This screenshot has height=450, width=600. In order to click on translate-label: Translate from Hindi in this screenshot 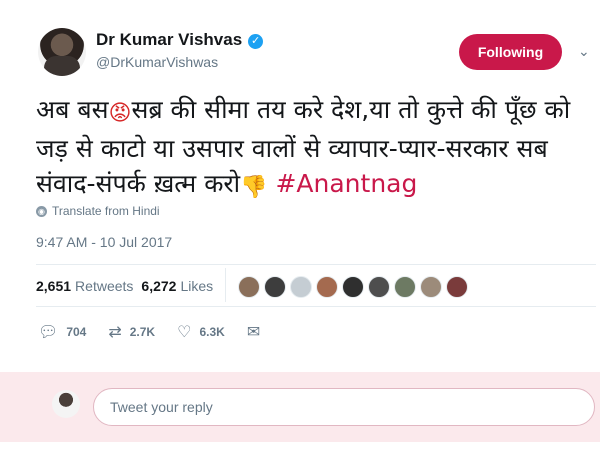, I will do `click(106, 211)`.